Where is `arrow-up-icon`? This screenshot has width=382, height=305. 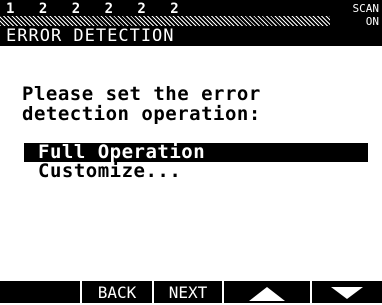
arrow-up-icon is located at coordinates (267, 294).